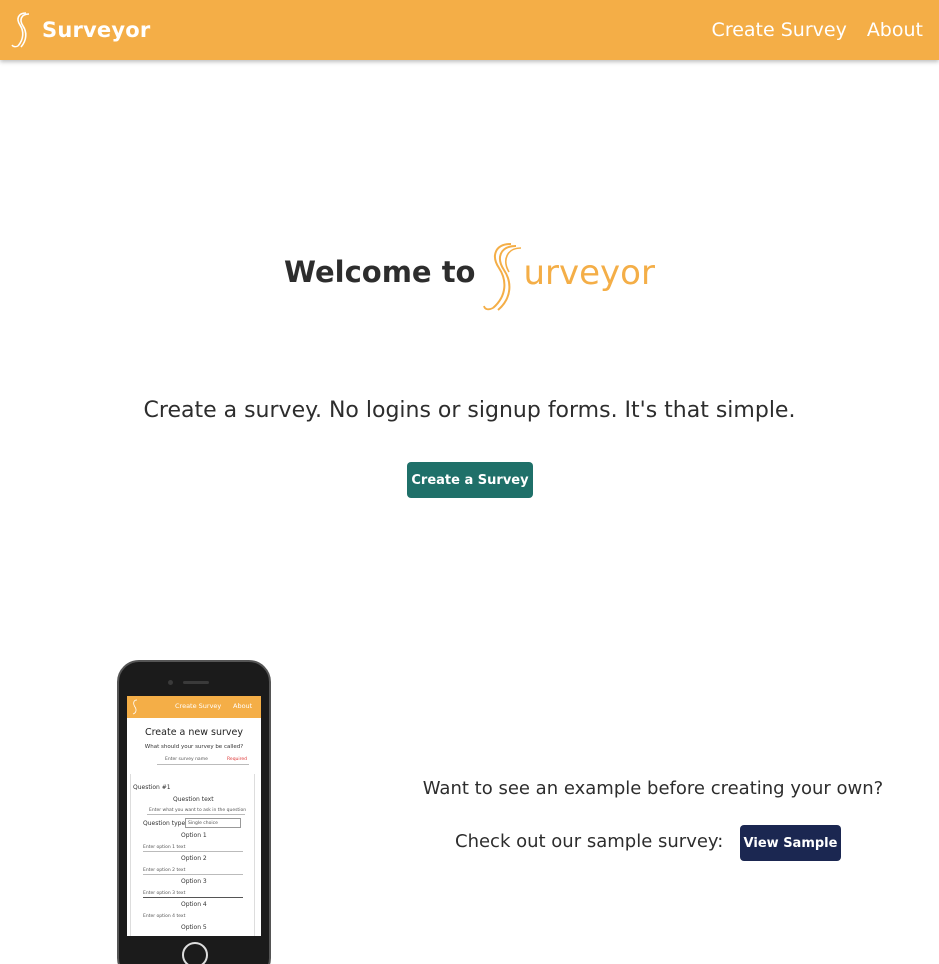 The width and height of the screenshot is (939, 964). What do you see at coordinates (196, 682) in the screenshot?
I see `phone-speaker` at bounding box center [196, 682].